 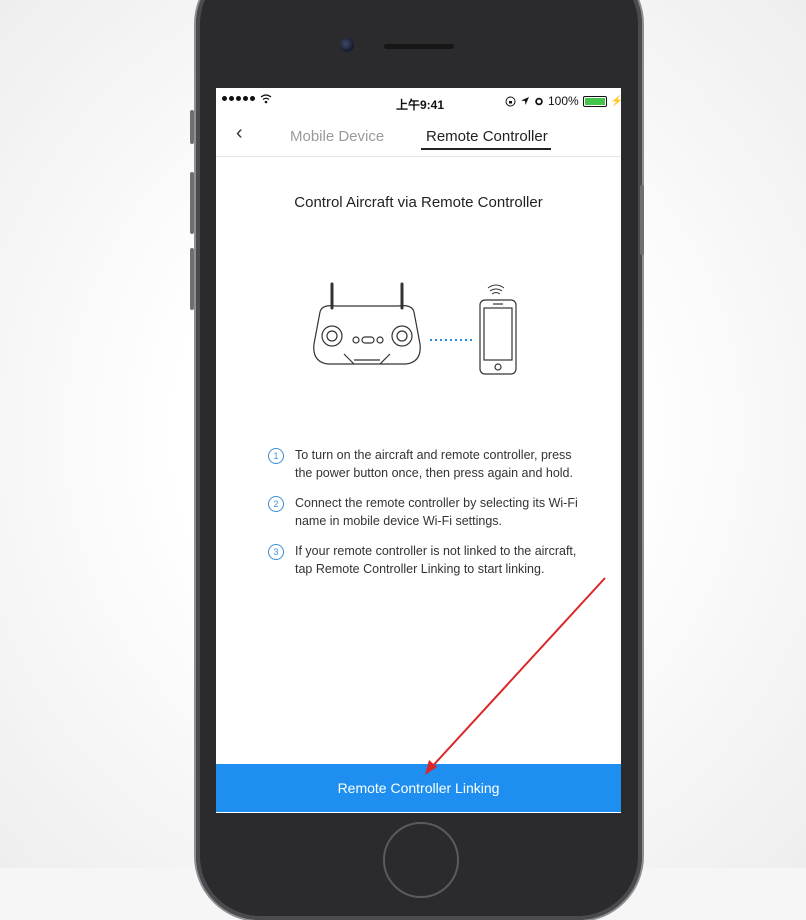 I want to click on front-camera, so click(x=347, y=45).